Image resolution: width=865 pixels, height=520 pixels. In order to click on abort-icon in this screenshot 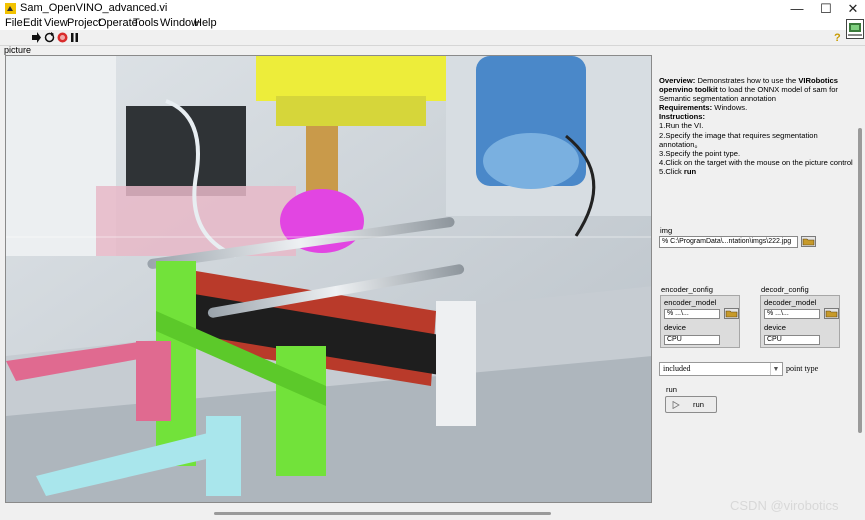, I will do `click(62, 37)`.